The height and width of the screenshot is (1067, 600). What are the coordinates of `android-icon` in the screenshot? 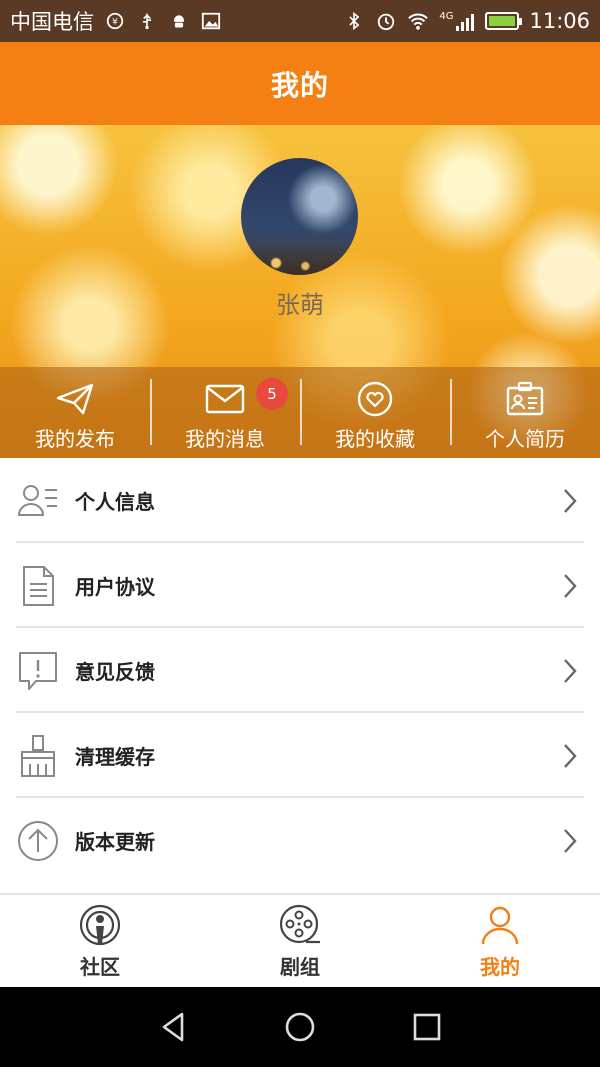 It's located at (179, 21).